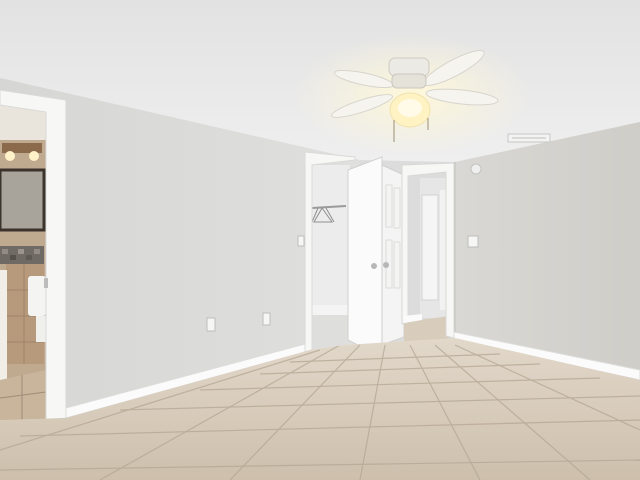 This screenshot has height=480, width=640. I want to click on closet-door-left, so click(365, 257).